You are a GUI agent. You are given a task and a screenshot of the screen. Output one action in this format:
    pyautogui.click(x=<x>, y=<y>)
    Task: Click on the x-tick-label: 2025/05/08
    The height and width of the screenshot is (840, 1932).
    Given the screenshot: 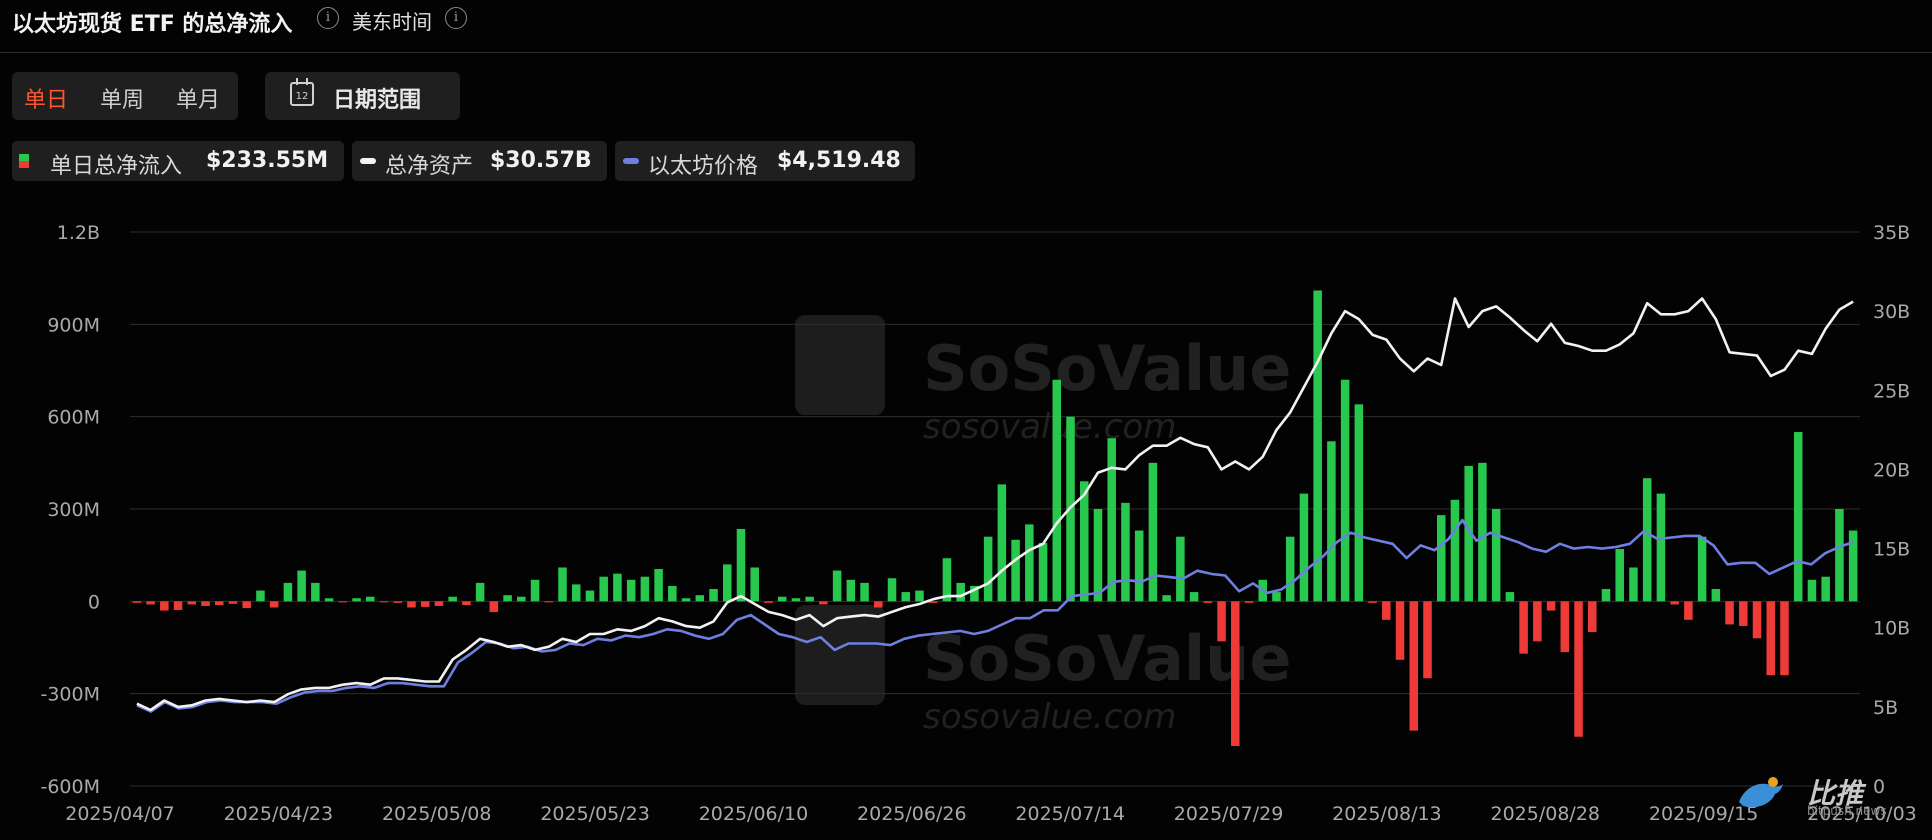 What is the action you would take?
    pyautogui.click(x=437, y=814)
    